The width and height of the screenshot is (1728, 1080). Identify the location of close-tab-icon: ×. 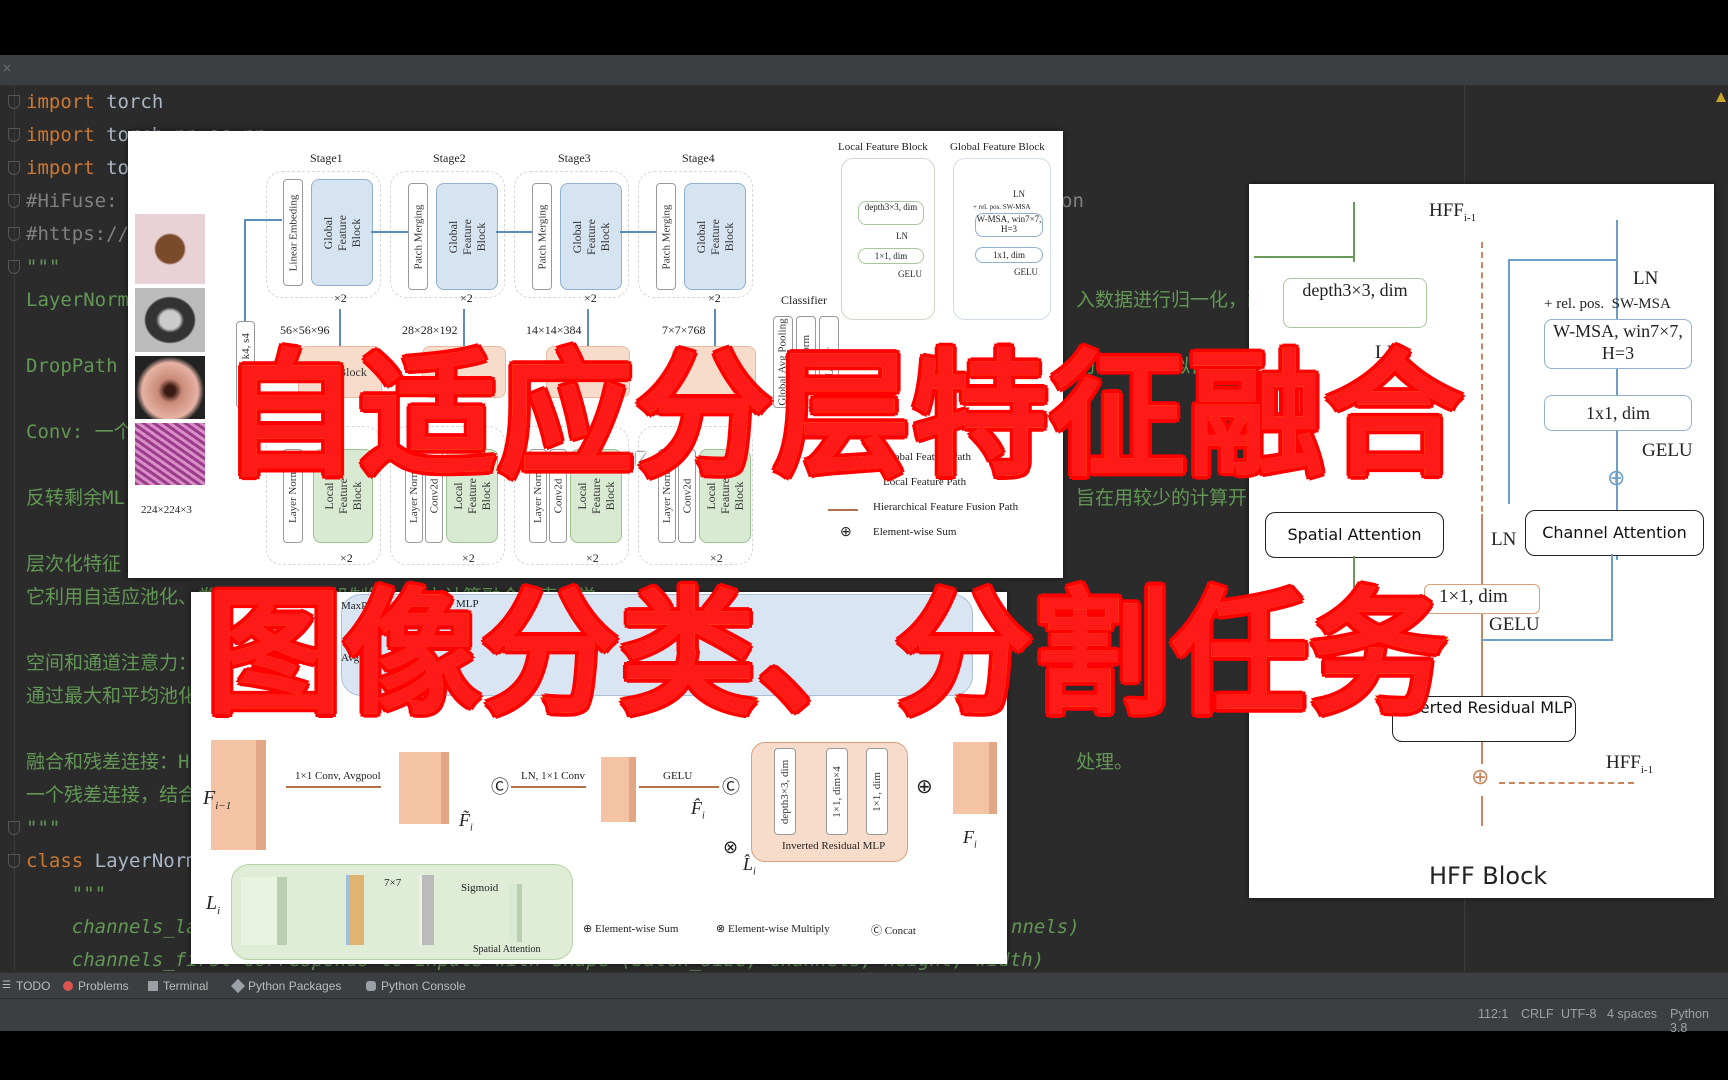
(7, 68).